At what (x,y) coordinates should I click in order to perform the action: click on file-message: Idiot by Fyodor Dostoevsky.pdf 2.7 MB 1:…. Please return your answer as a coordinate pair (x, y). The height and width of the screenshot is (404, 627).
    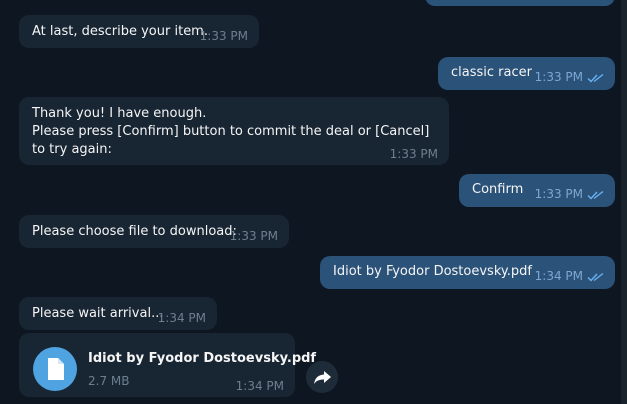
    Looking at the image, I should click on (167, 365).